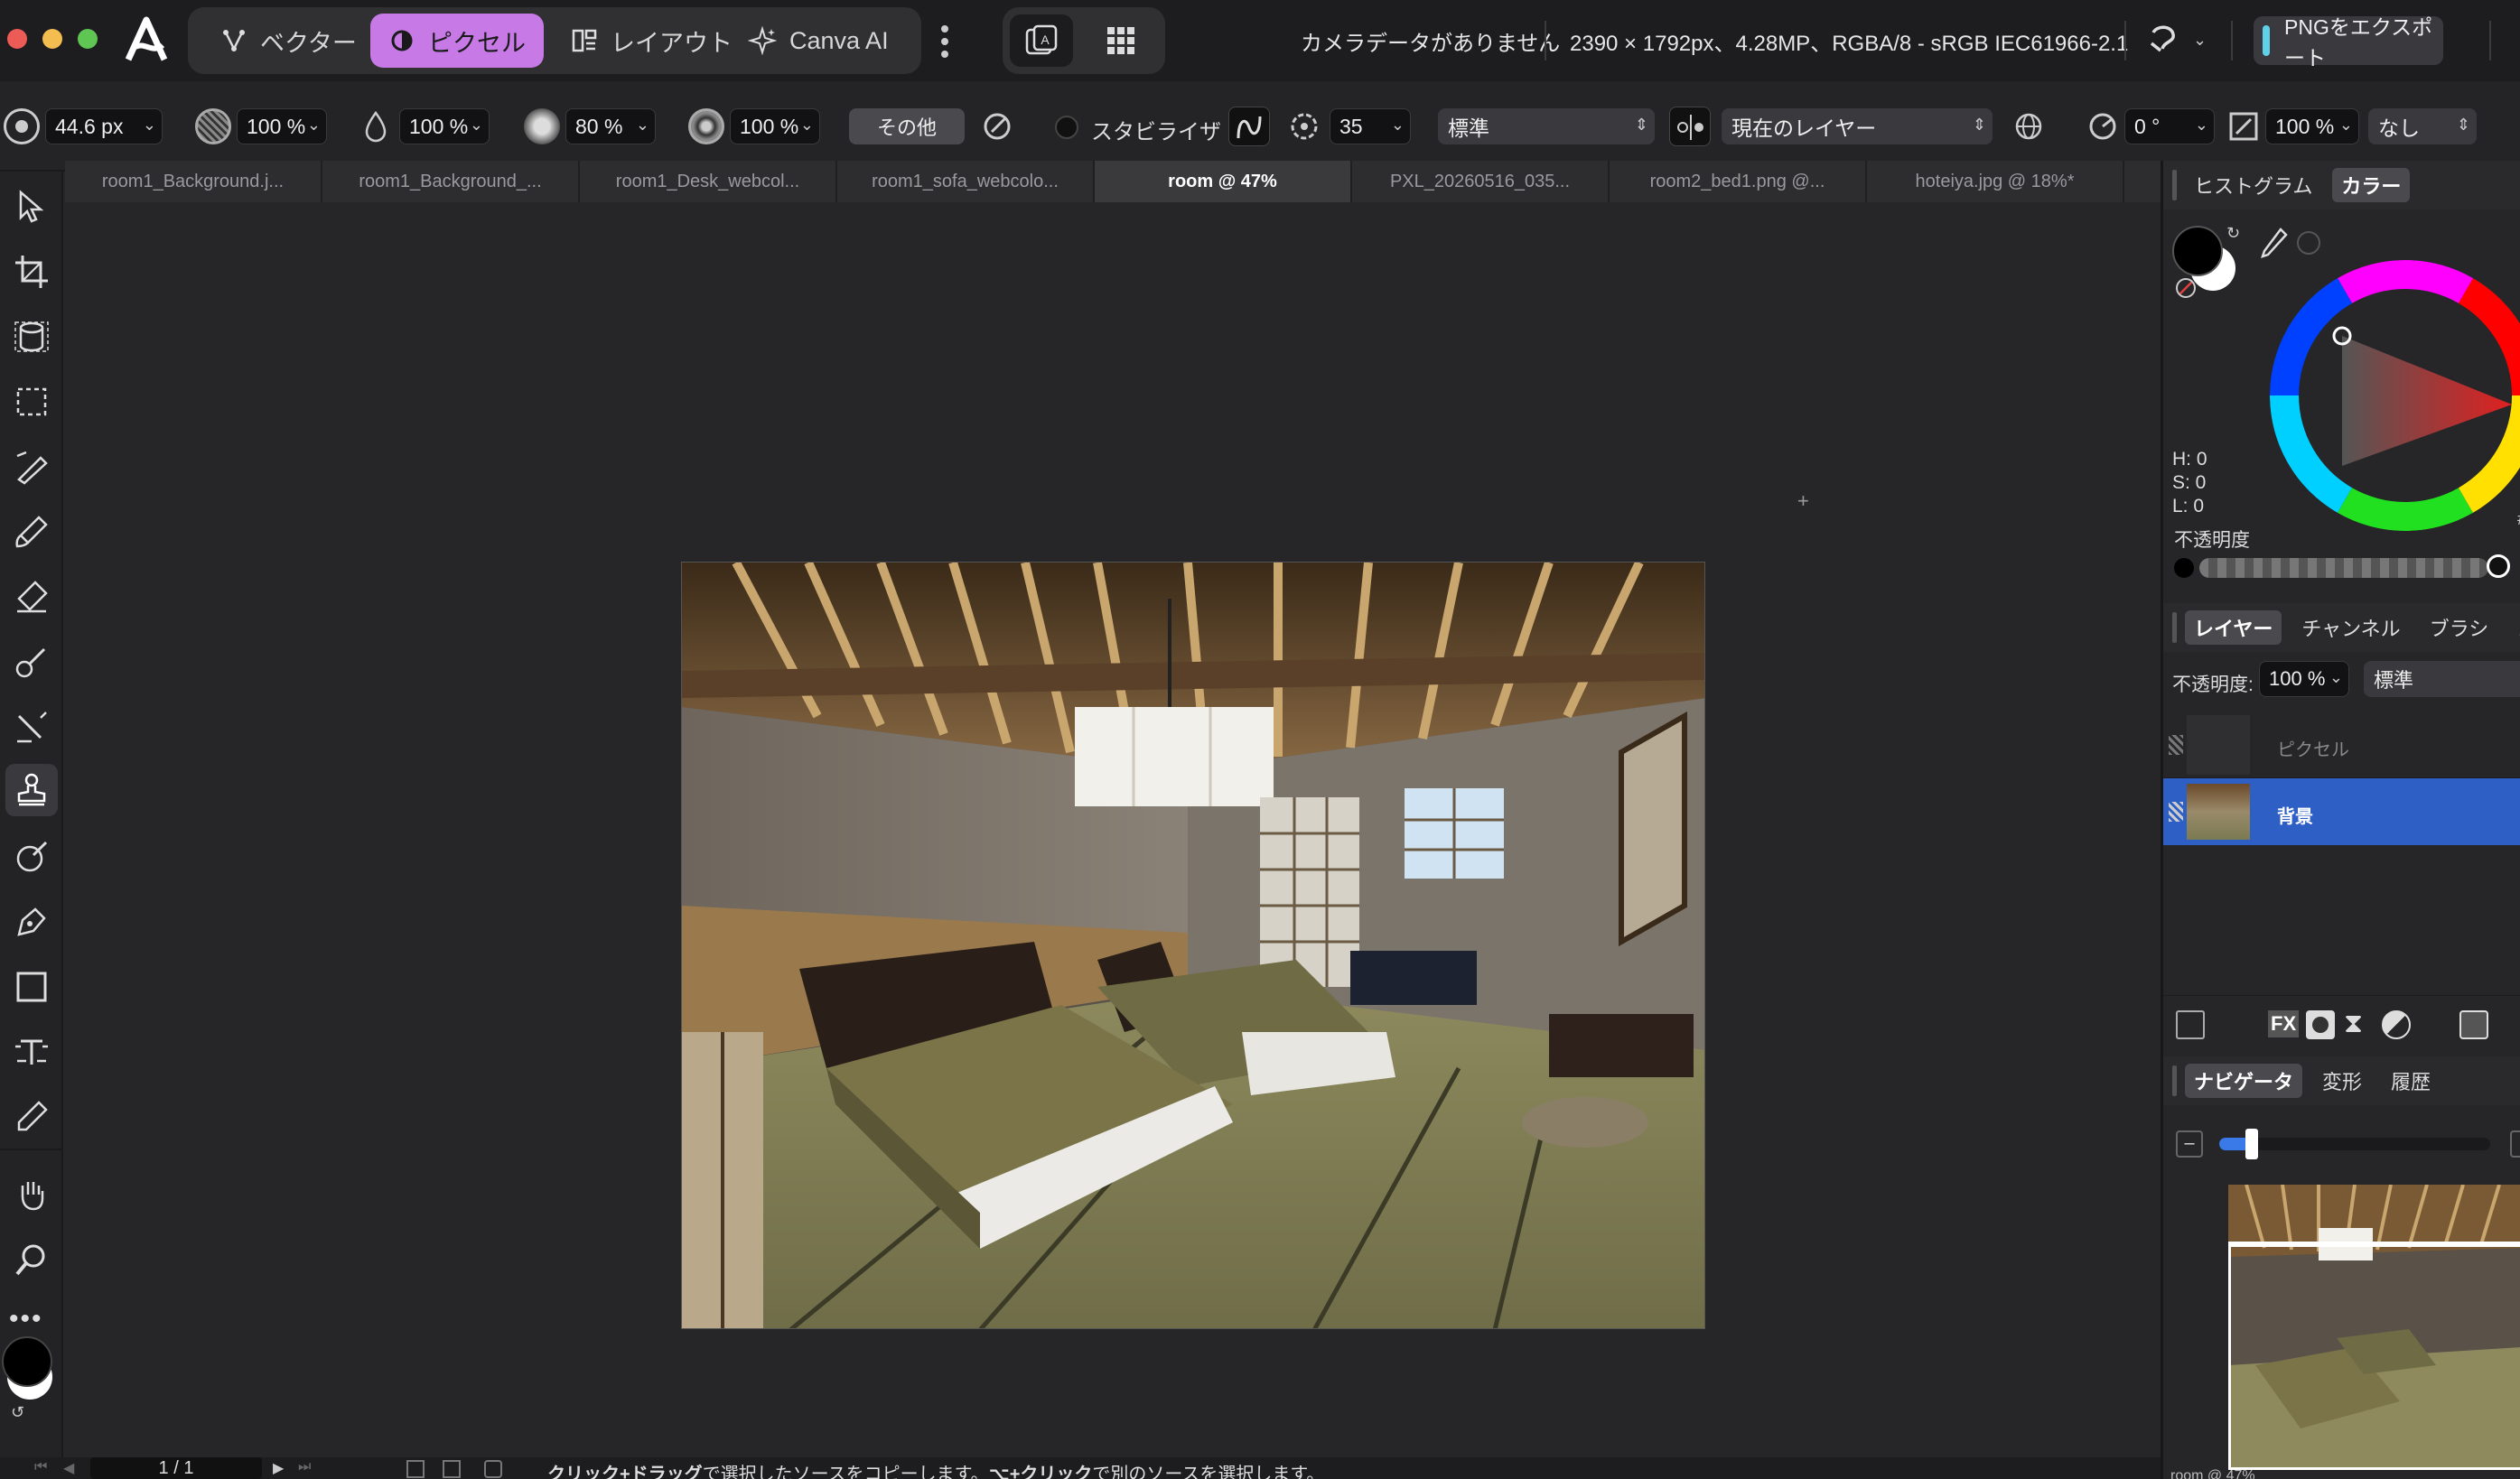  What do you see at coordinates (2515, 1144) in the screenshot?
I see `zoom-in-button` at bounding box center [2515, 1144].